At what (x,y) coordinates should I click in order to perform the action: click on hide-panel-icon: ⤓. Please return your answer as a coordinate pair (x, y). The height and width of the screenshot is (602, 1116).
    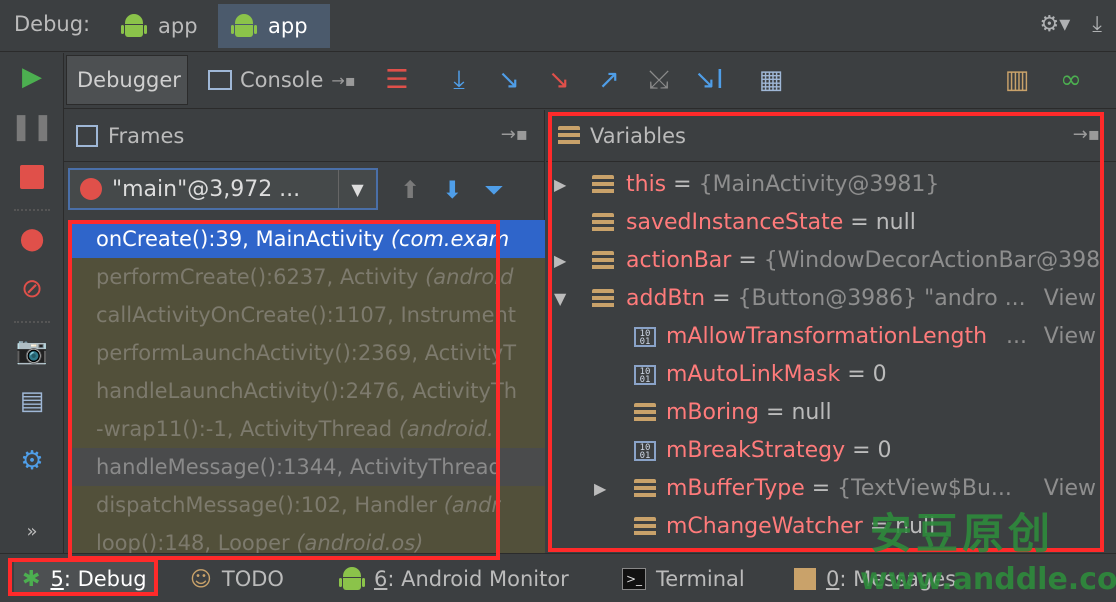
    Looking at the image, I should click on (1097, 24).